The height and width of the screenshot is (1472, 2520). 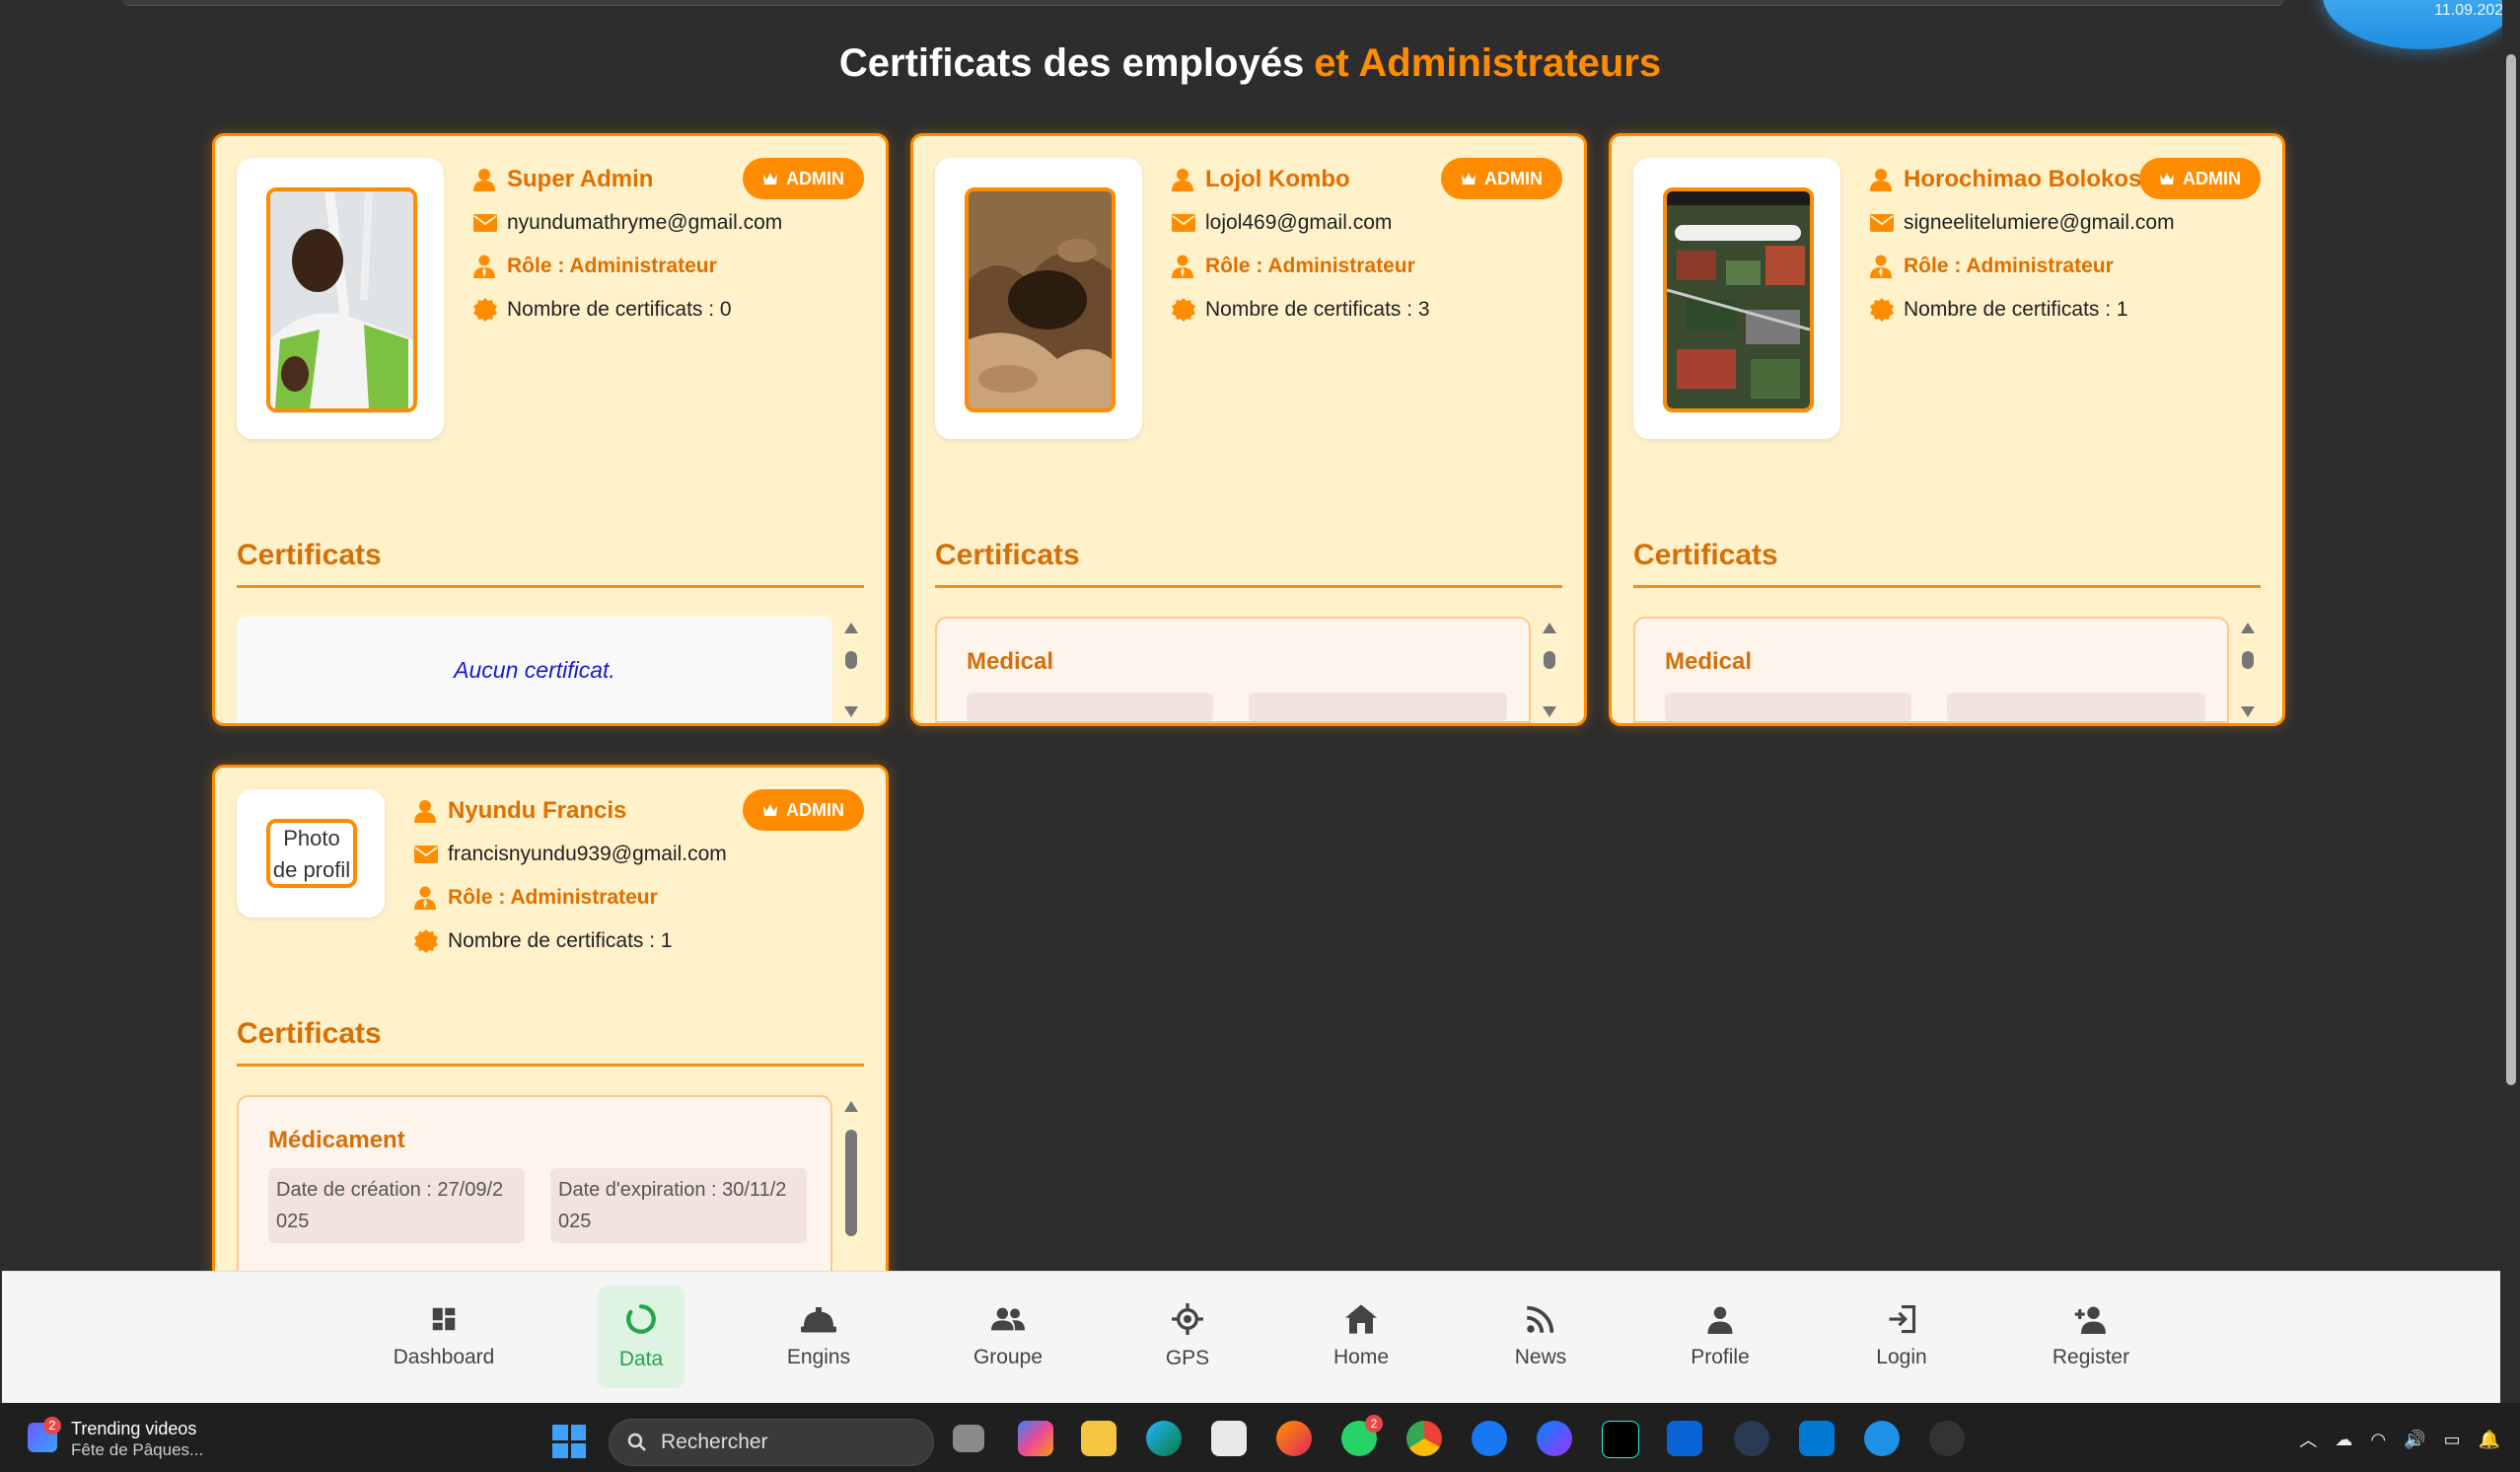 What do you see at coordinates (1187, 1319) in the screenshot?
I see `gps-icon` at bounding box center [1187, 1319].